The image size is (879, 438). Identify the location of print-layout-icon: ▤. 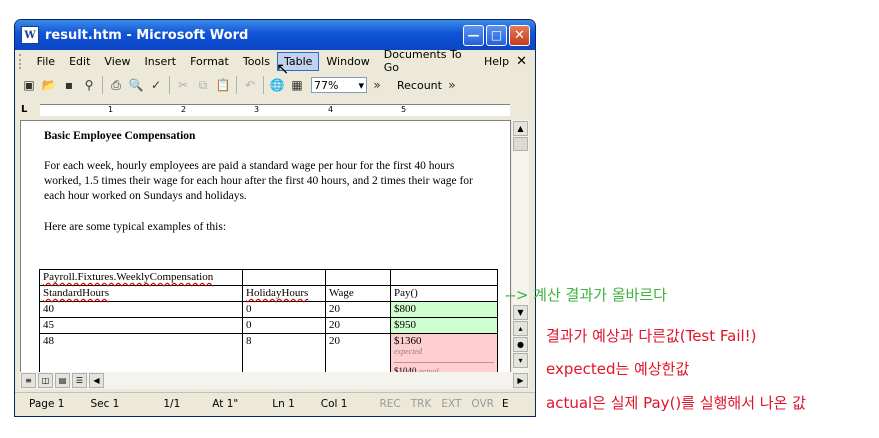
(62, 380).